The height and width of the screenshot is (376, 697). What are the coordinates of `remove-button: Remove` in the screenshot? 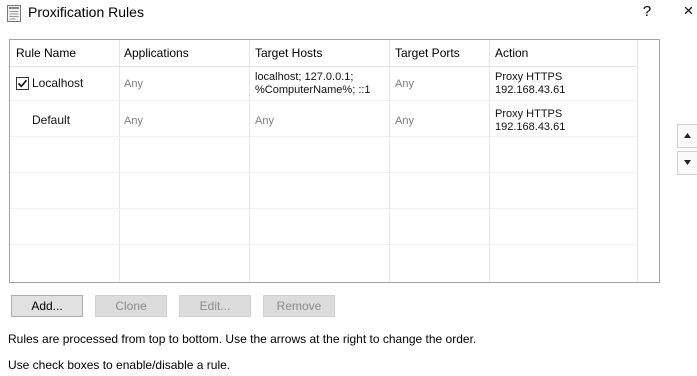 It's located at (299, 306).